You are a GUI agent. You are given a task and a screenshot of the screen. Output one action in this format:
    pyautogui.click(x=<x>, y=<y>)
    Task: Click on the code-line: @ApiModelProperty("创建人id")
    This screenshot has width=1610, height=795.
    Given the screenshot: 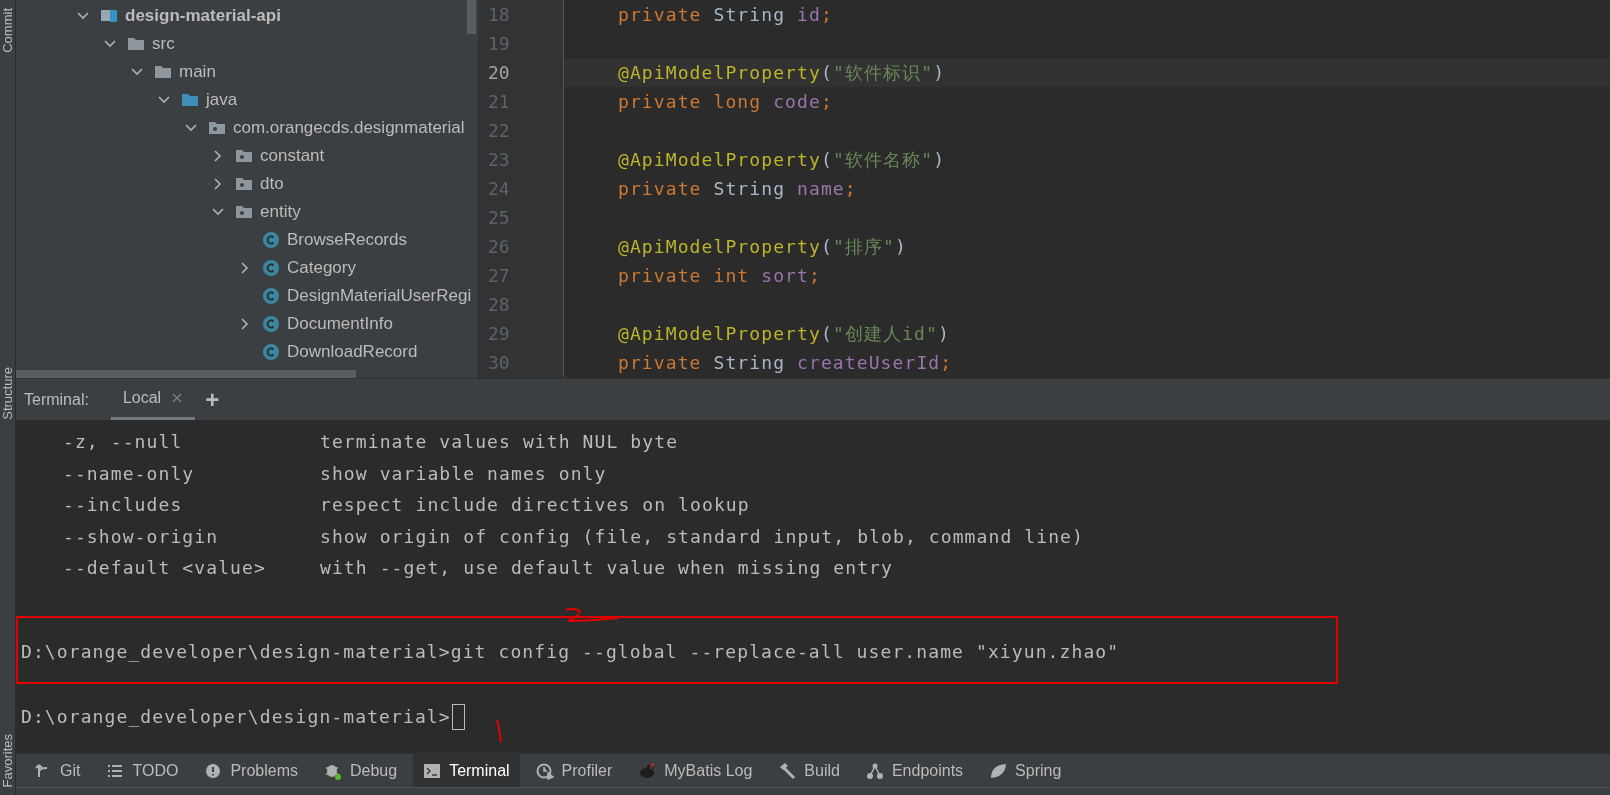 What is the action you would take?
    pyautogui.click(x=783, y=334)
    